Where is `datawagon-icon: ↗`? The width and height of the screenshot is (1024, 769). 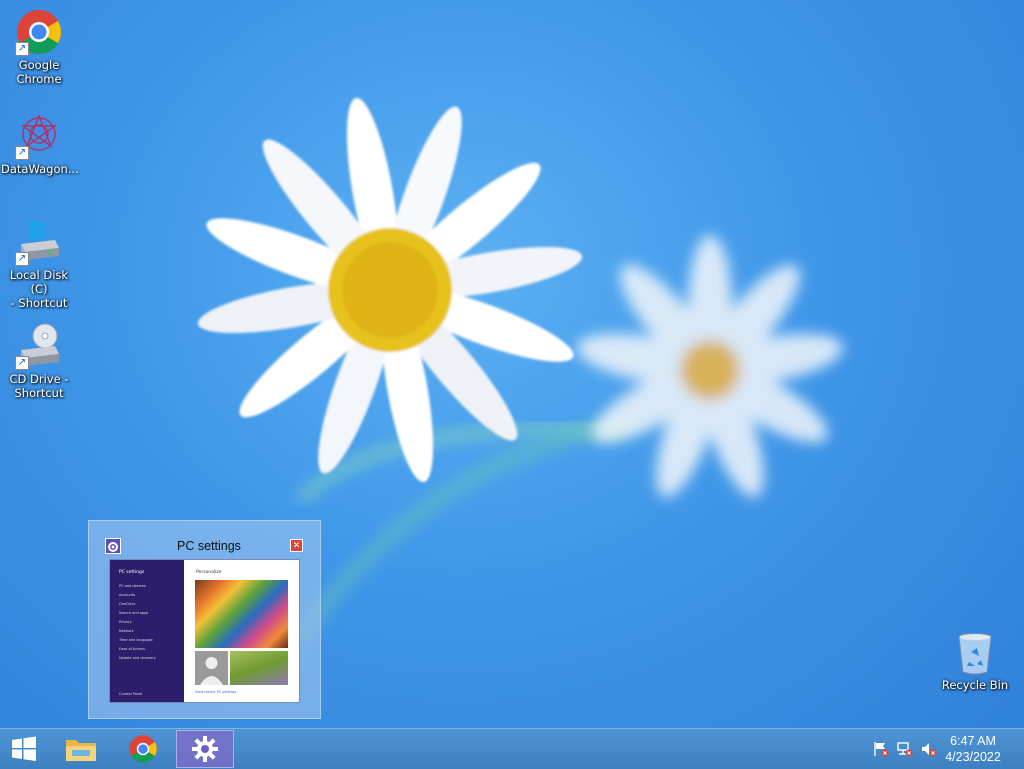 datawagon-icon: ↗ is located at coordinates (39, 136).